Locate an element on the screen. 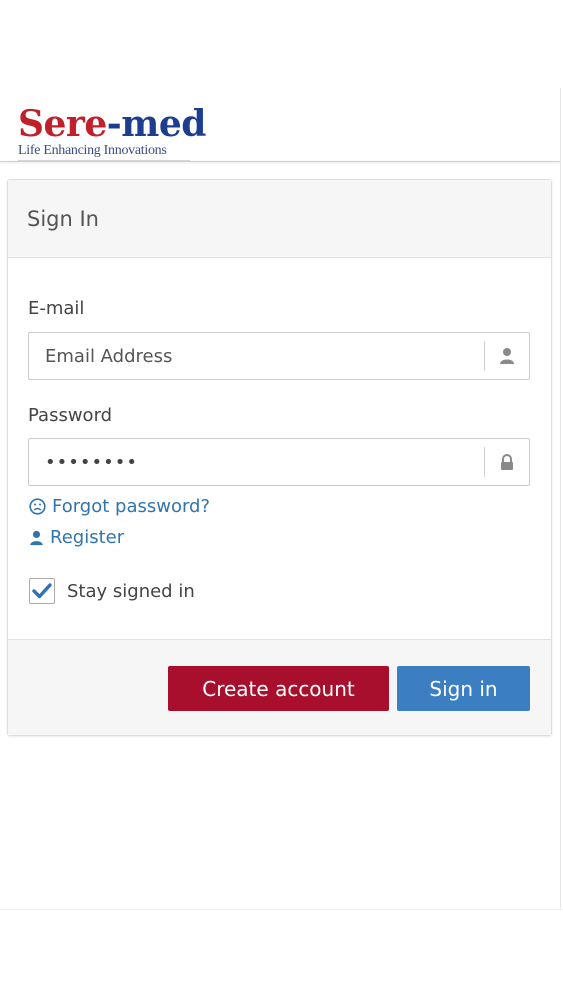 The image size is (563, 1000). register-link: Register is located at coordinates (76, 537).